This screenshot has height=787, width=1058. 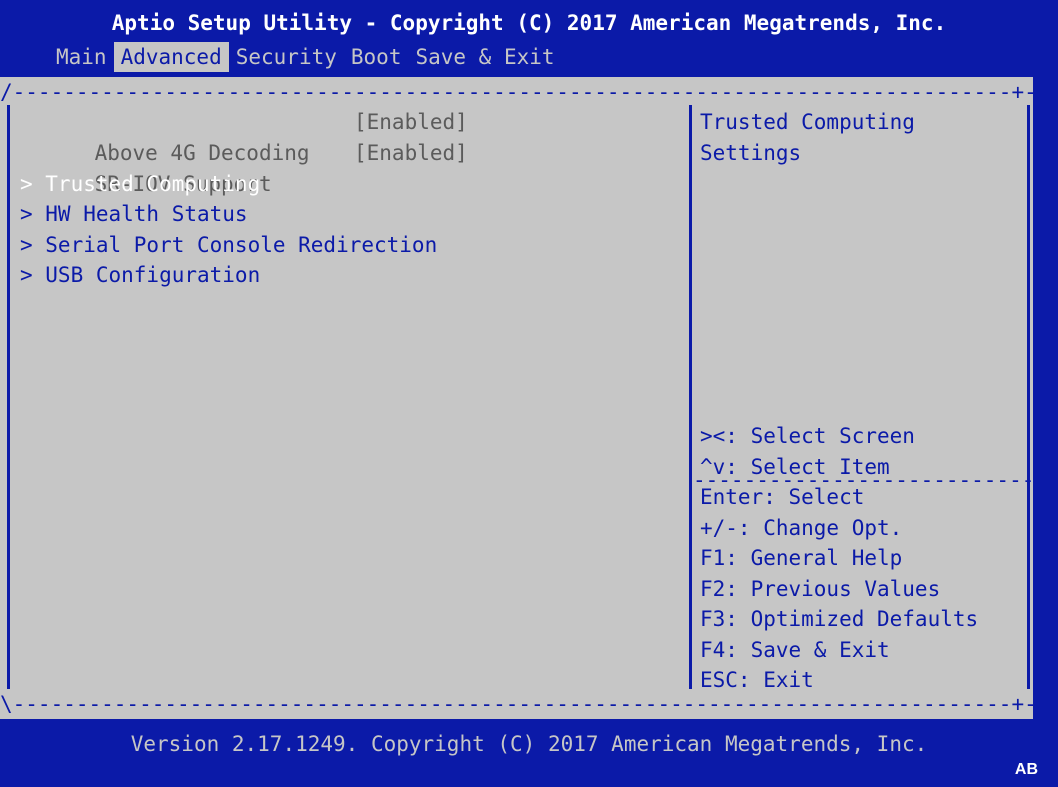 What do you see at coordinates (1028, 397) in the screenshot?
I see `right-border` at bounding box center [1028, 397].